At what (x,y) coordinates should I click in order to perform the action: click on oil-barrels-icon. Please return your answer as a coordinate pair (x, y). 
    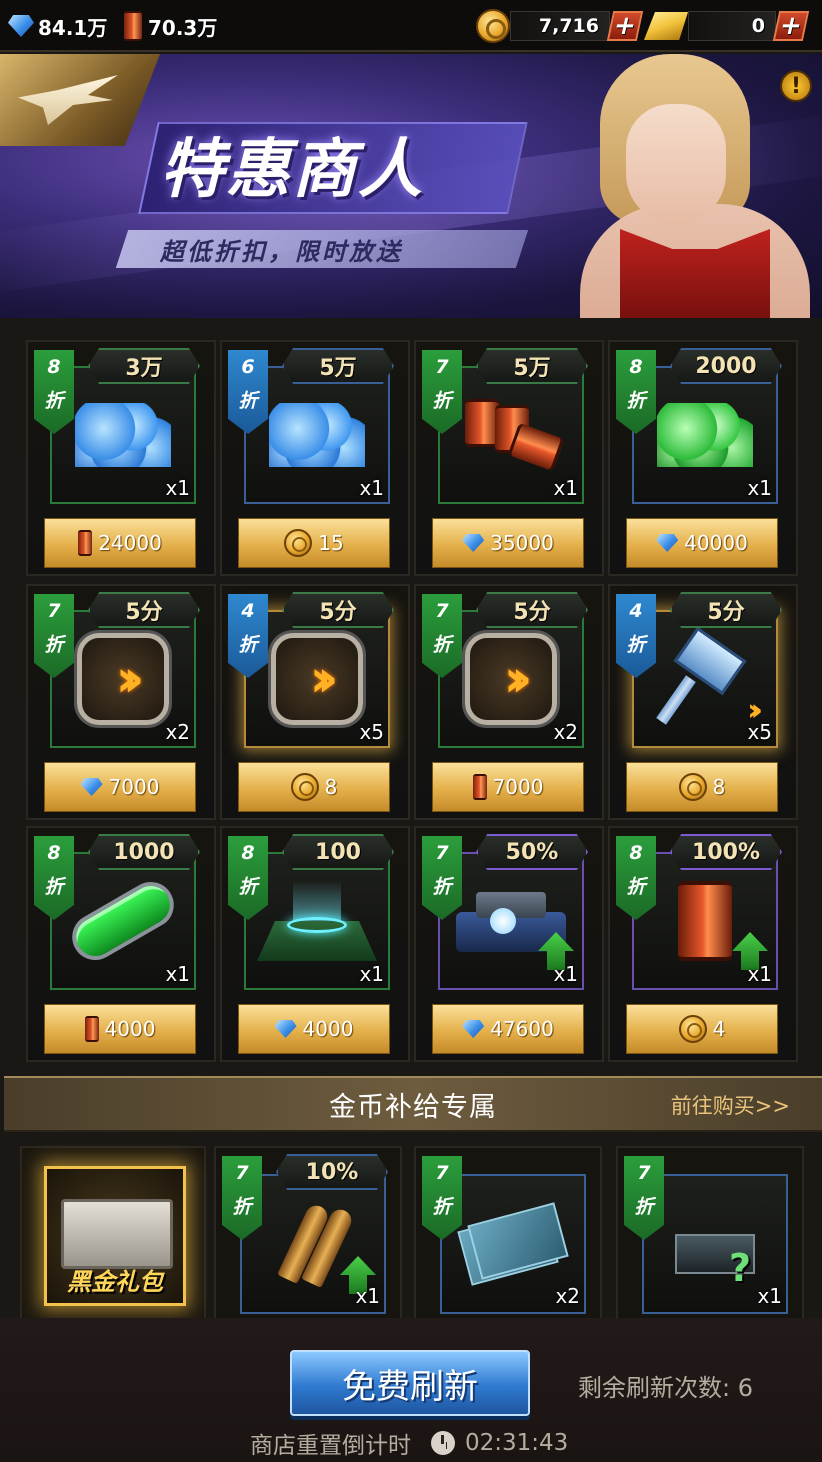
    Looking at the image, I should click on (513, 435).